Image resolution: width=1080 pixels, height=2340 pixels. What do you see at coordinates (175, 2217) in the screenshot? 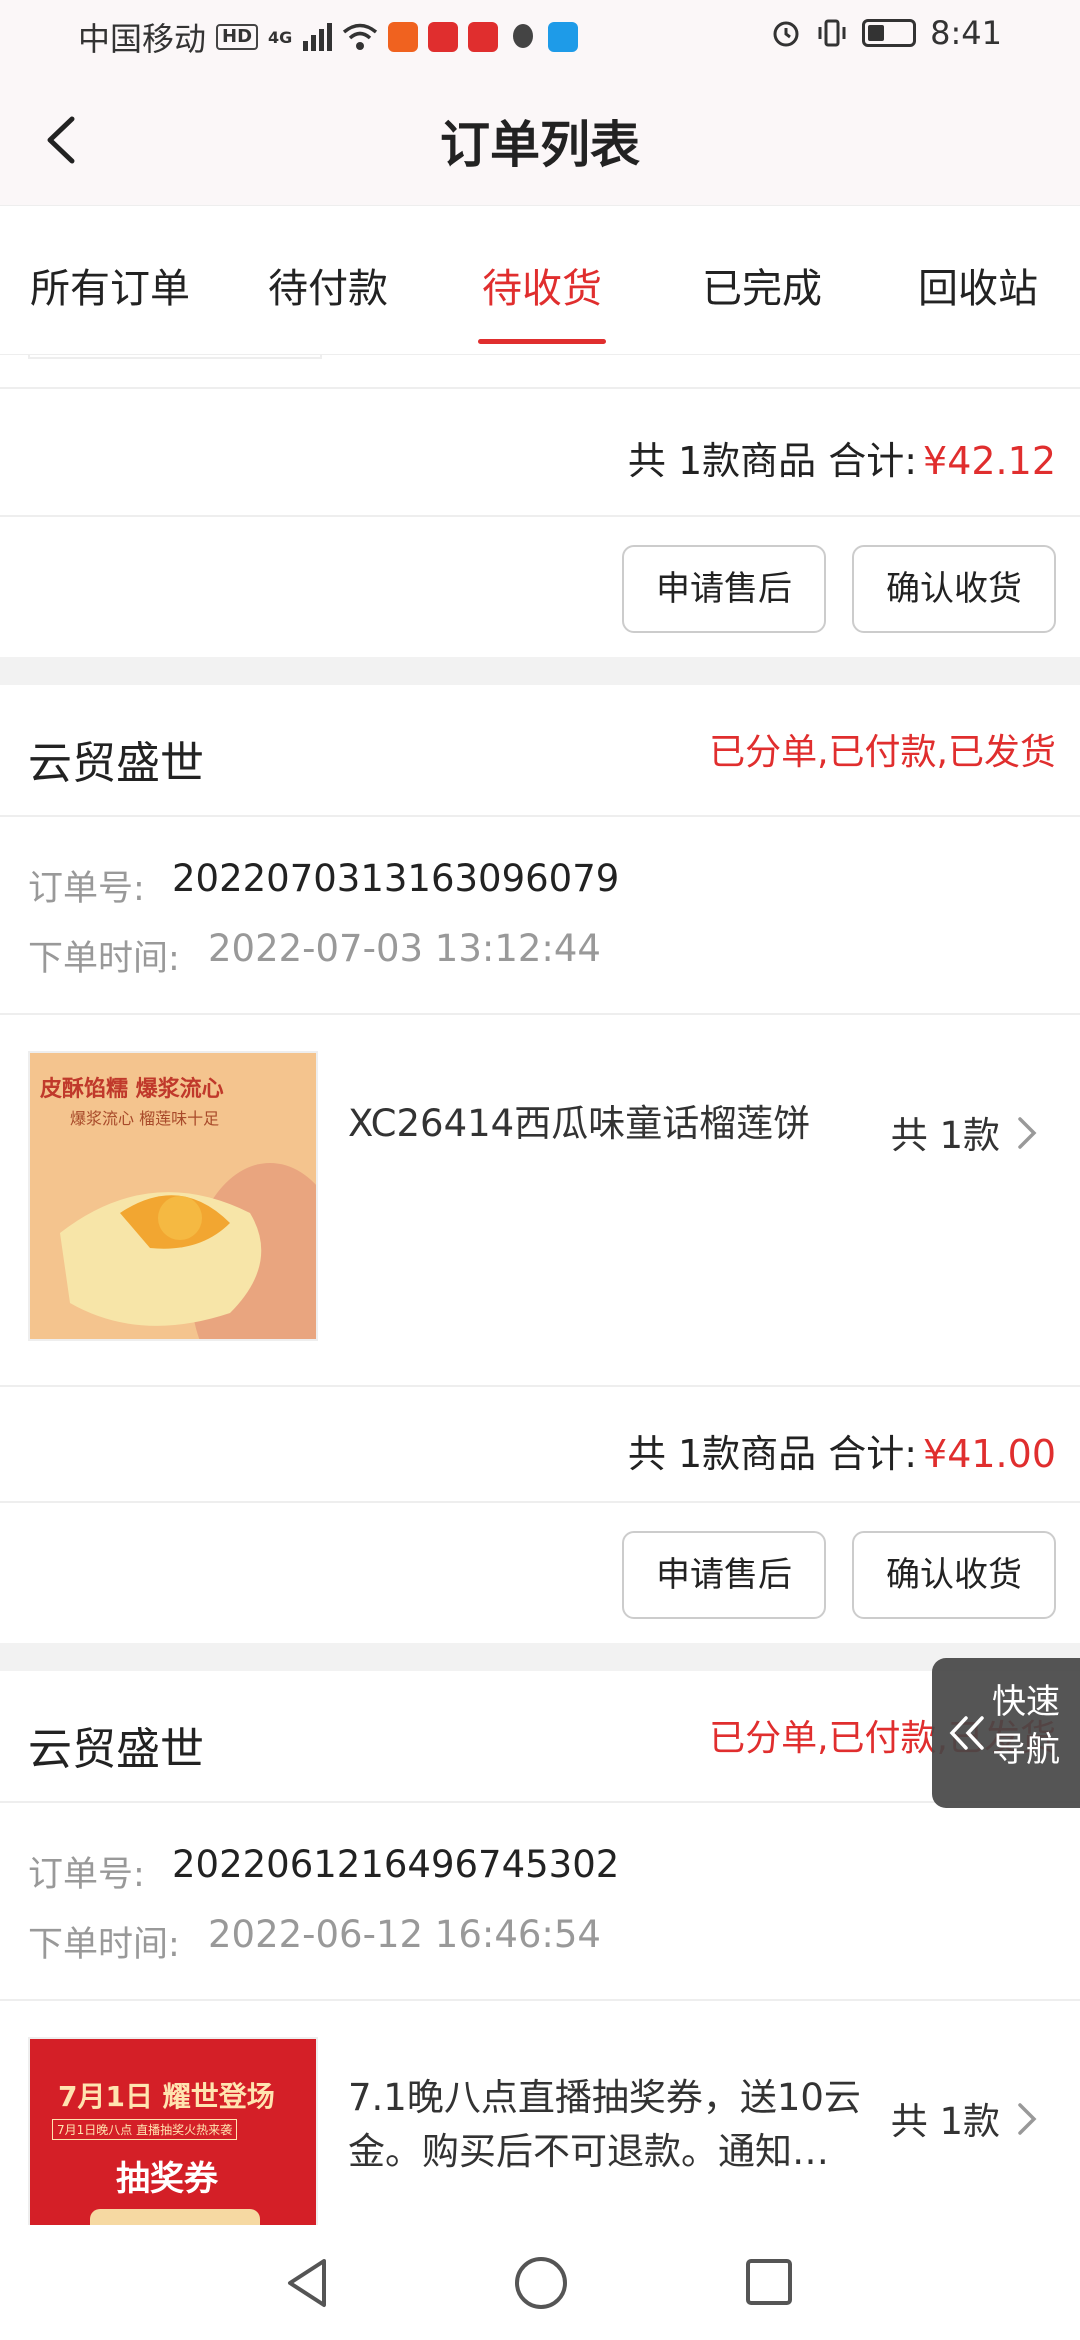
I see `coupon-graphic` at bounding box center [175, 2217].